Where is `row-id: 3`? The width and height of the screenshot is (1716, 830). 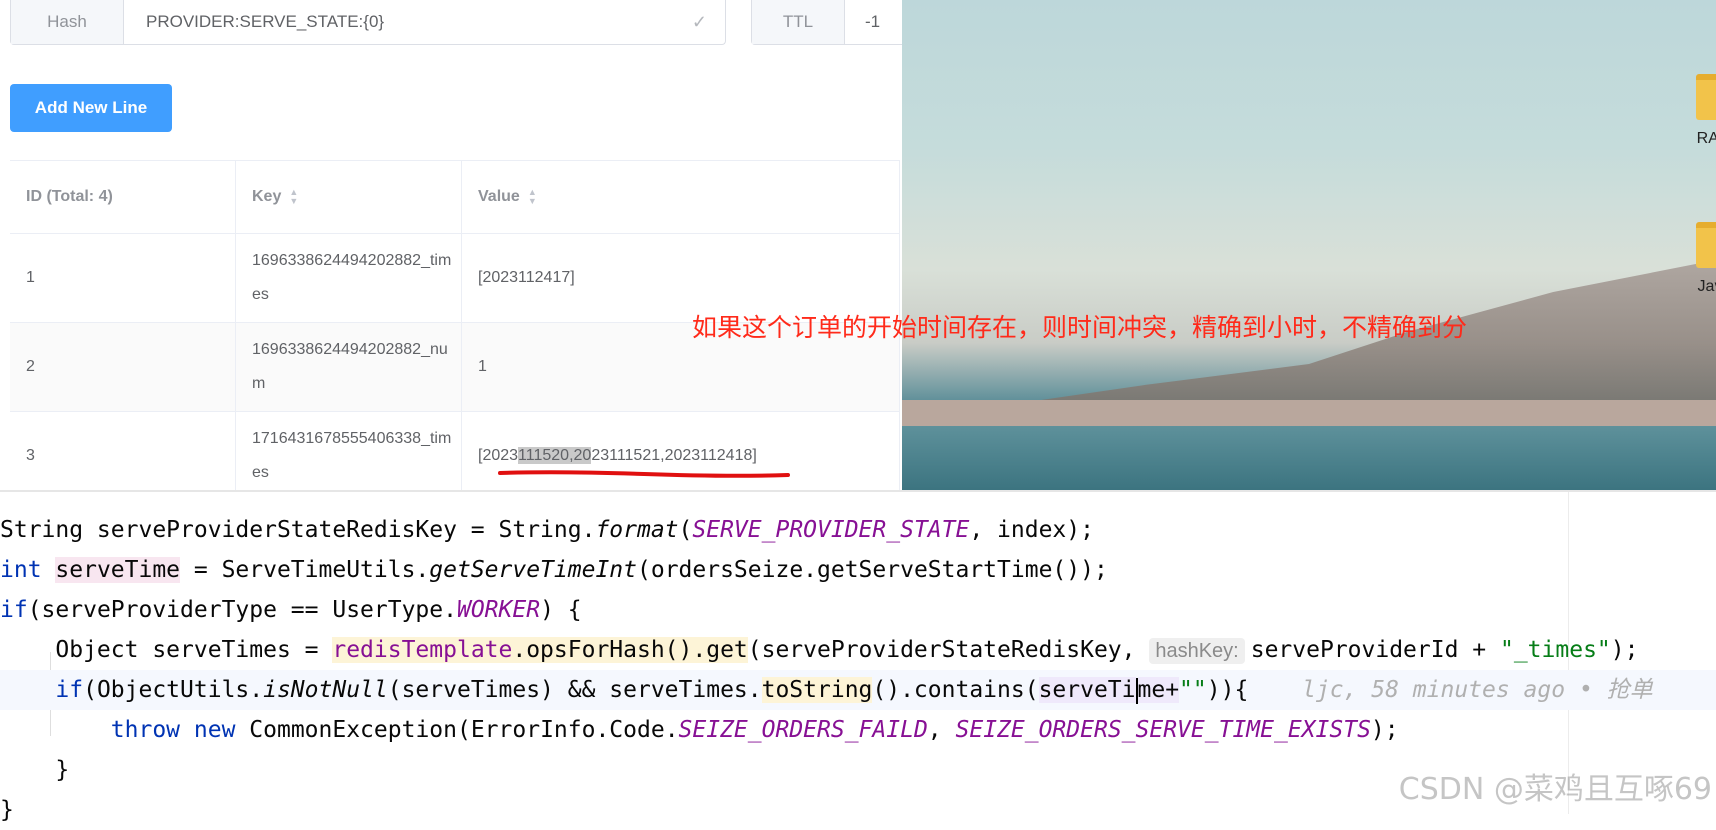 row-id: 3 is located at coordinates (123, 451).